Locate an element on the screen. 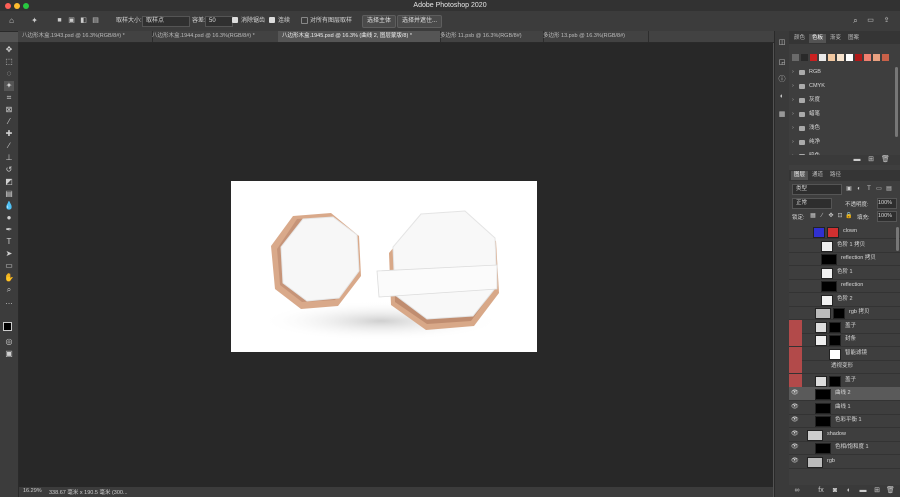 The image size is (900, 497). history-brush-icon: ↺ is located at coordinates (9, 170).